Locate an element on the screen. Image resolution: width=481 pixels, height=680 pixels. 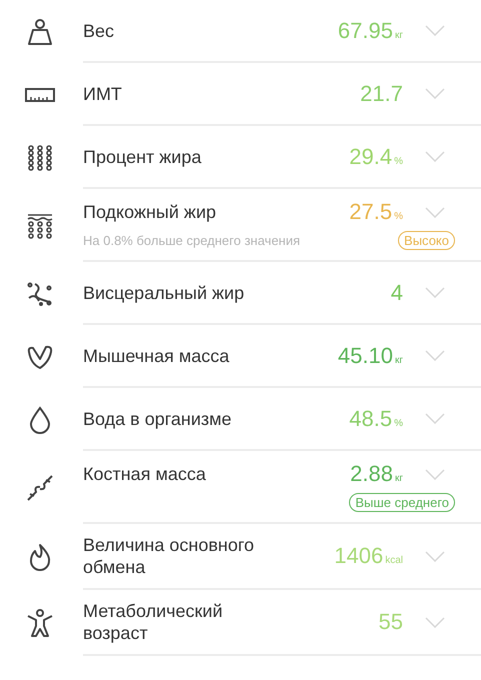
metric-label: Вес is located at coordinates (99, 31).